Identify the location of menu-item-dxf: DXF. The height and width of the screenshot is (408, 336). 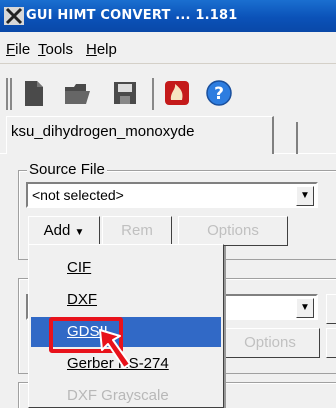
(126, 300).